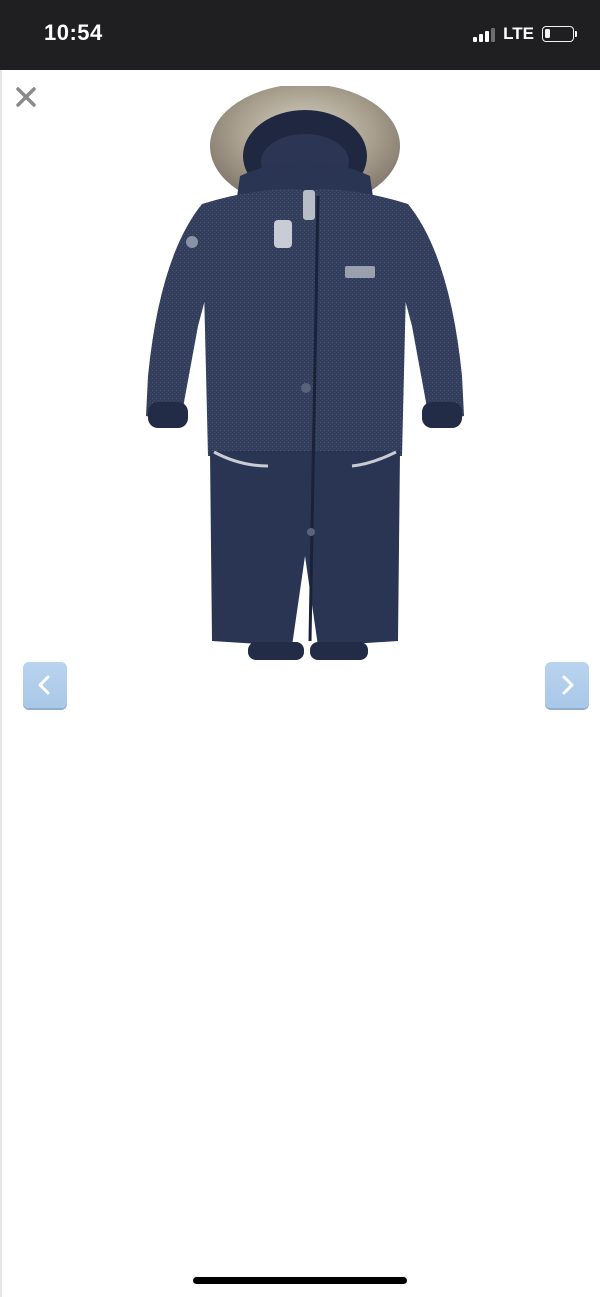 The height and width of the screenshot is (1297, 600). I want to click on home-indicator, so click(300, 1280).